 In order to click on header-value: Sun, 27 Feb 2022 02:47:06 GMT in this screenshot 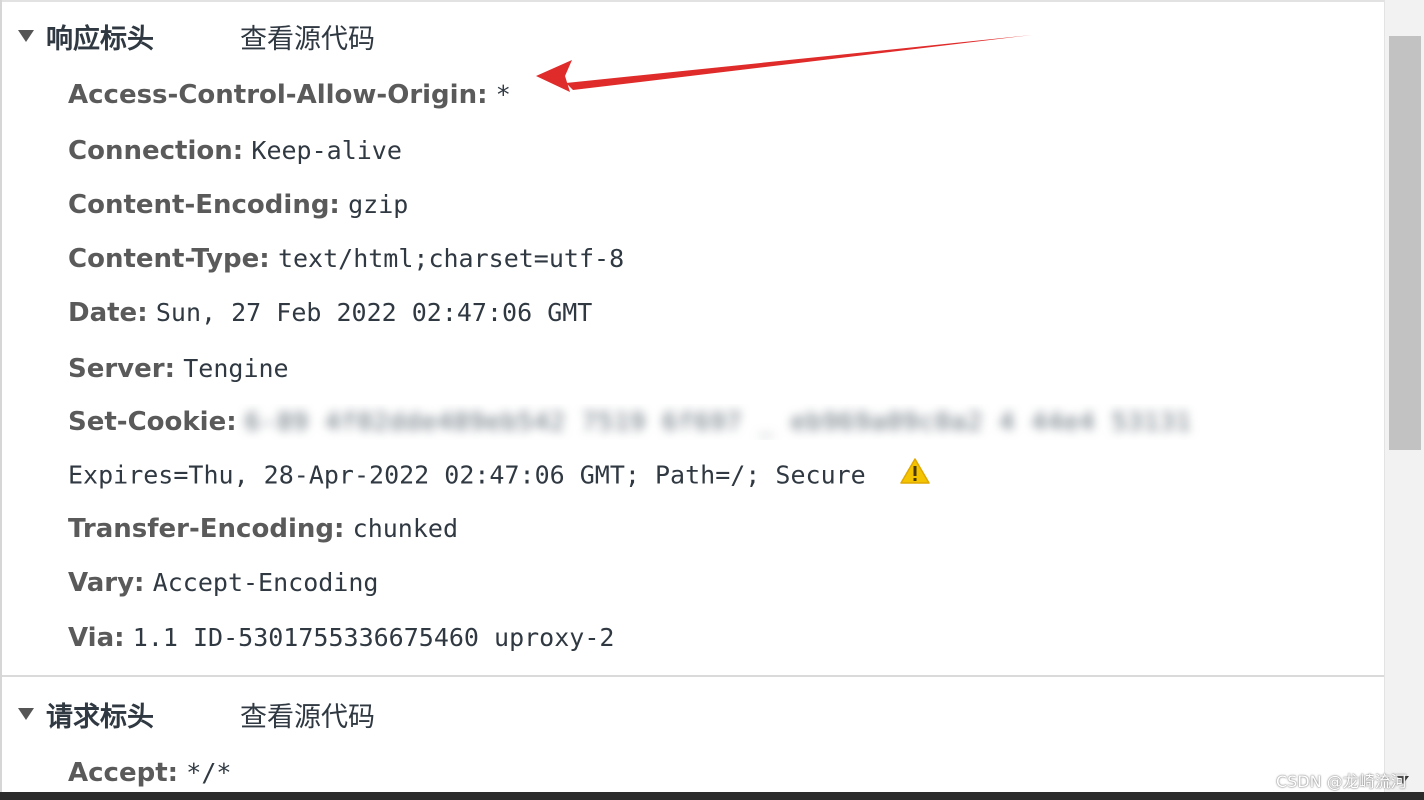, I will do `click(374, 312)`.